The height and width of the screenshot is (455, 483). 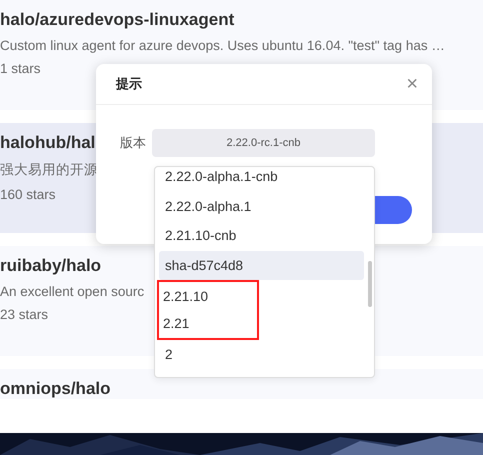 What do you see at coordinates (51, 266) in the screenshot?
I see `repo-name: ruibaby/halo` at bounding box center [51, 266].